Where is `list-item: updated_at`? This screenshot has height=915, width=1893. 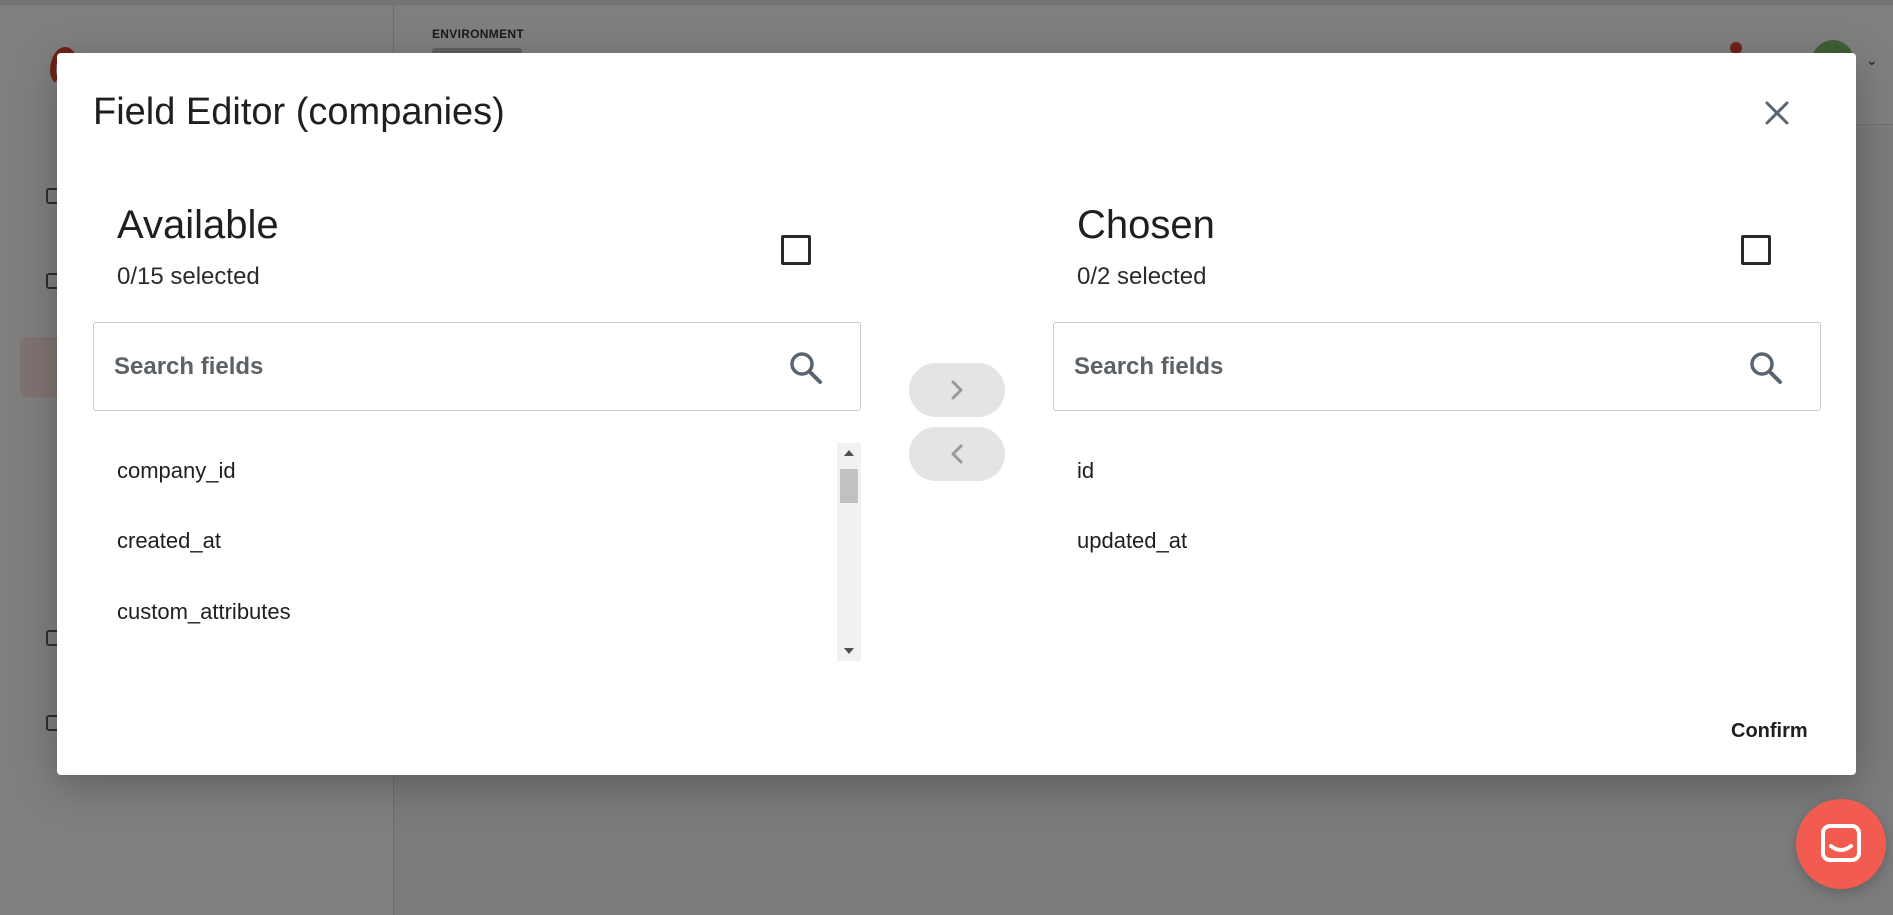 list-item: updated_at is located at coordinates (1132, 541).